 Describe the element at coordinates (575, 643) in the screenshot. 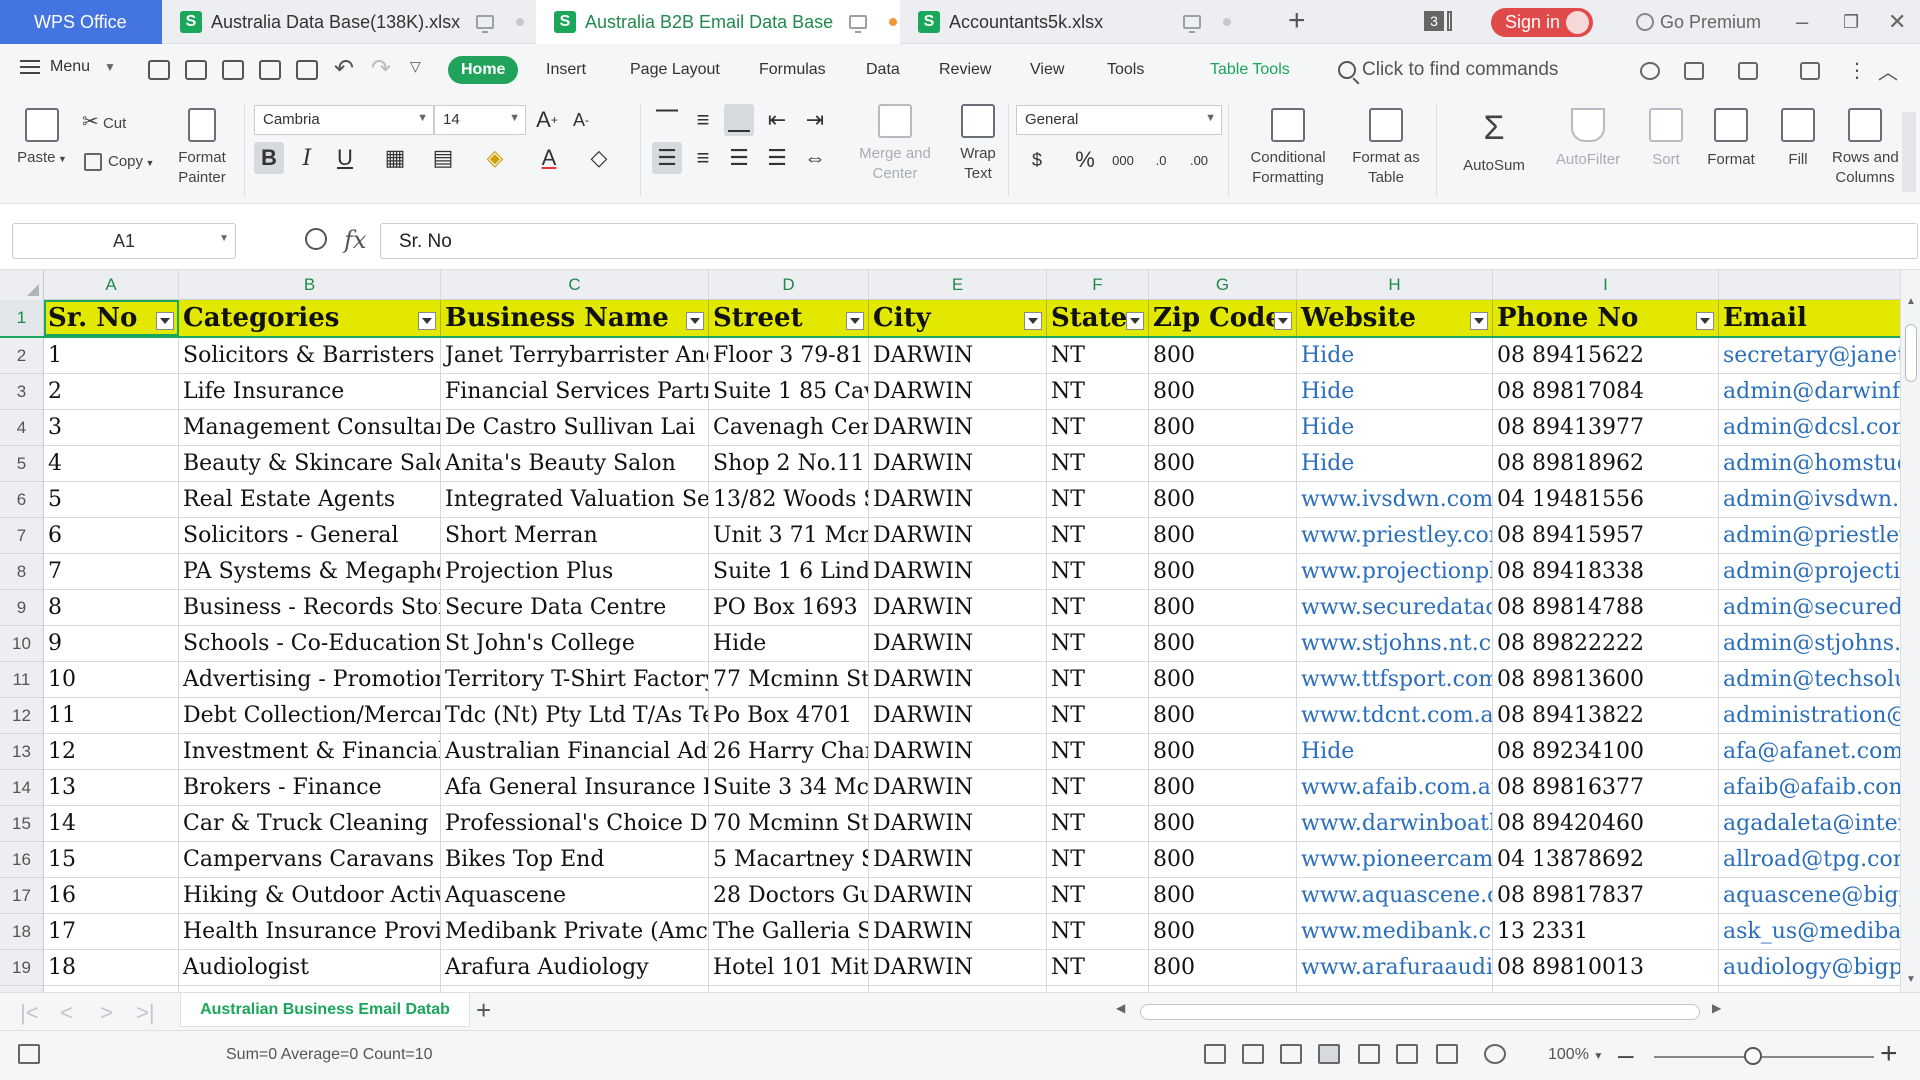

I see `cell-business-name: St John's College` at that location.